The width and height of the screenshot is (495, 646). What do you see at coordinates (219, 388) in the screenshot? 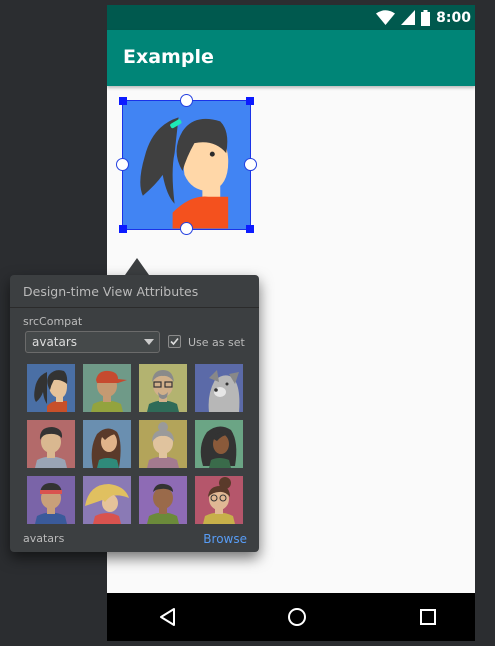
I see `dog-avatar` at bounding box center [219, 388].